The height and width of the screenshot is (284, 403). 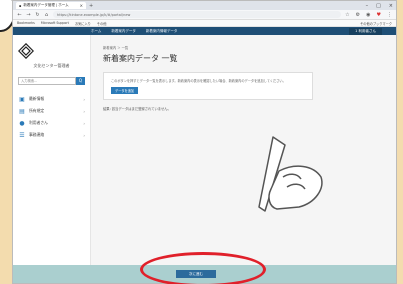 I want to click on menu-item-news-info: 新着案内情報データ, so click(x=162, y=31).